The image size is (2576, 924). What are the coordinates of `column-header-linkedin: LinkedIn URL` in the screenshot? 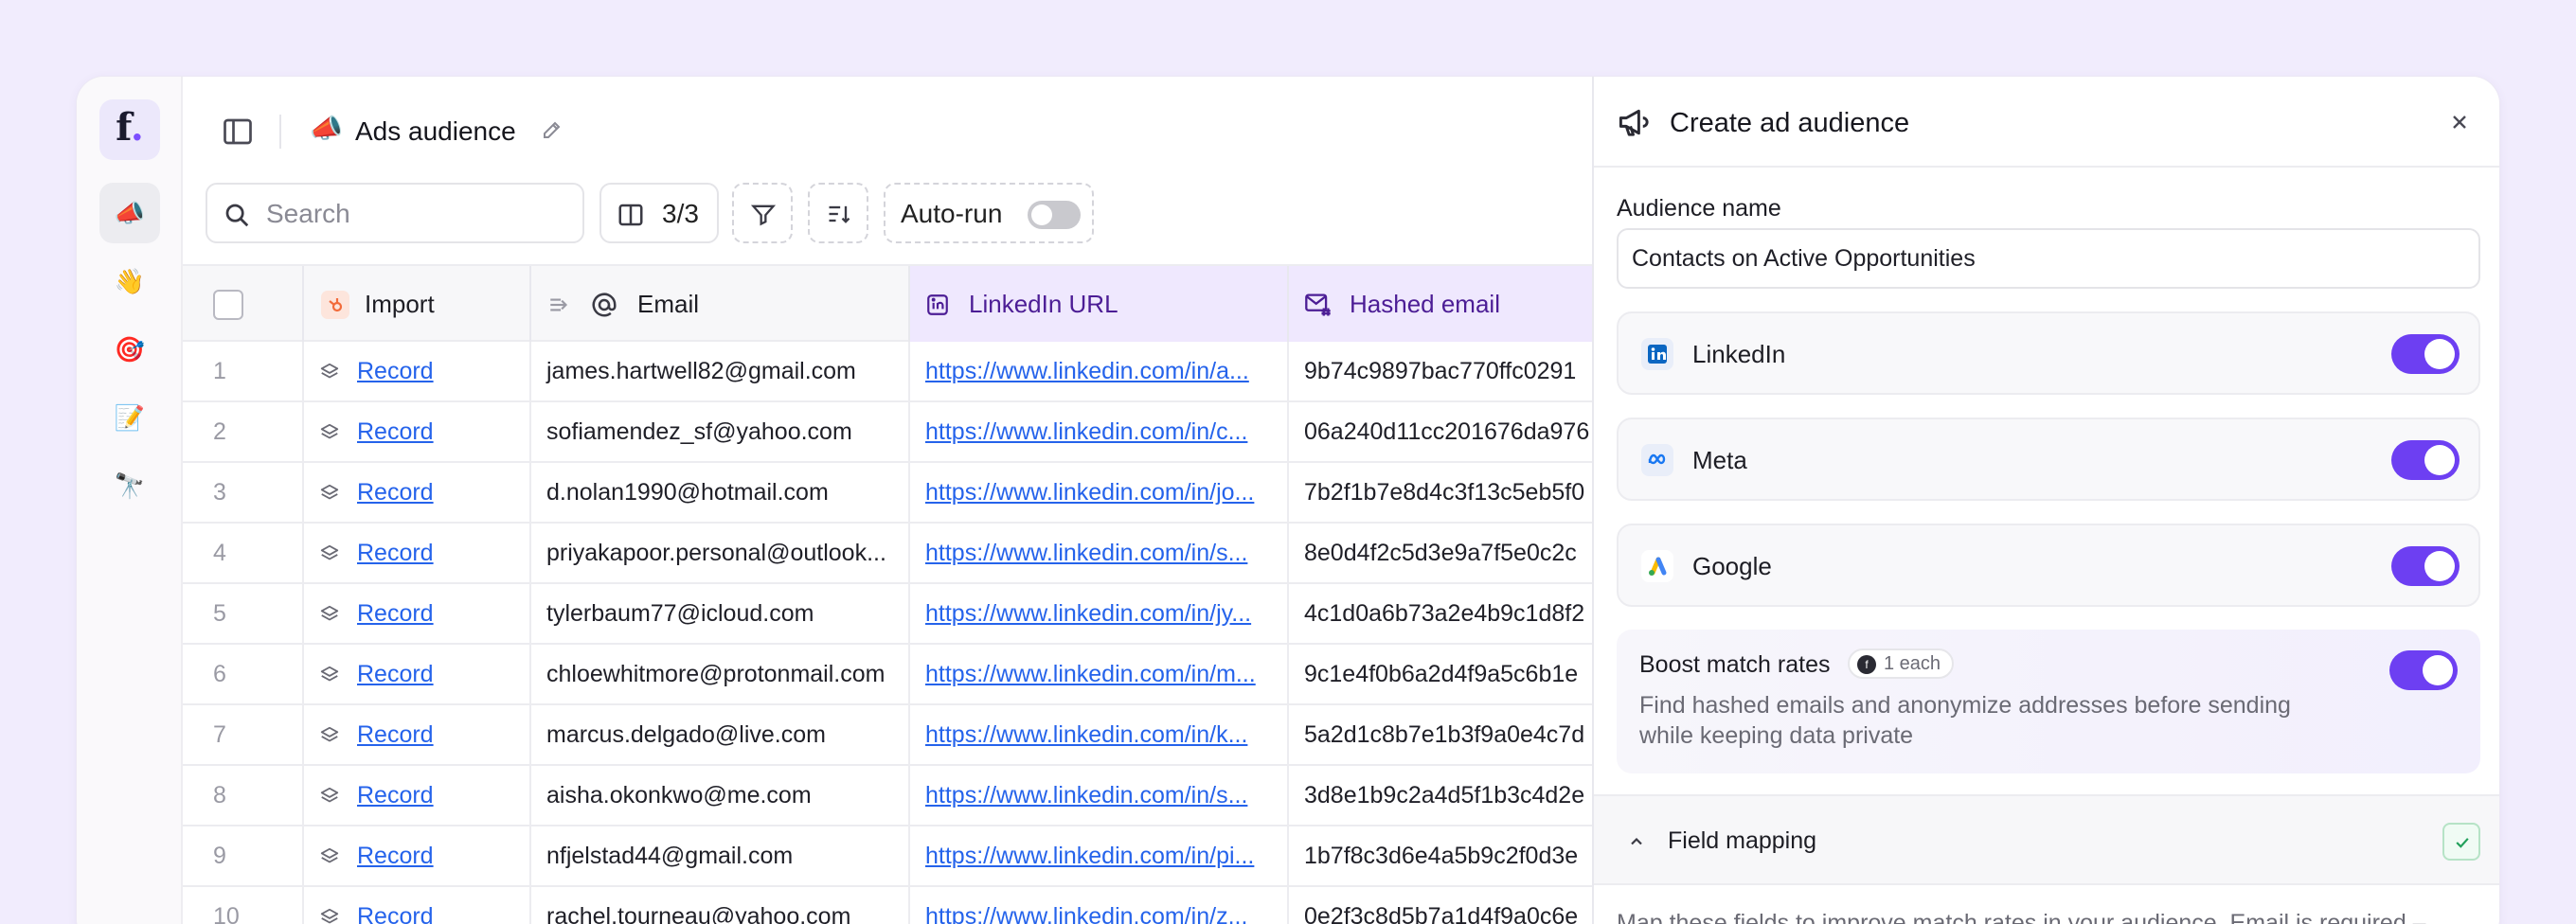 It's located at (1099, 304).